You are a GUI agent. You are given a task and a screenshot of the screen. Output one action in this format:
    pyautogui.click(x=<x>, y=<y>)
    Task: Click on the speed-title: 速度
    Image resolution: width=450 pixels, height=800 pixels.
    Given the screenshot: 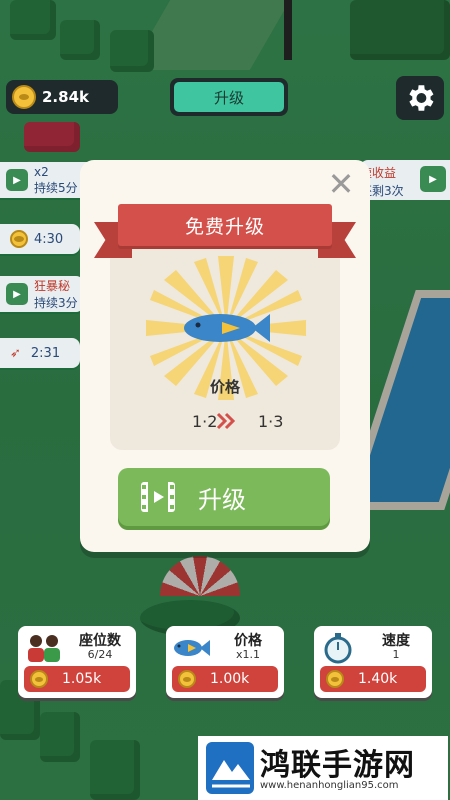 What is the action you would take?
    pyautogui.click(x=396, y=641)
    